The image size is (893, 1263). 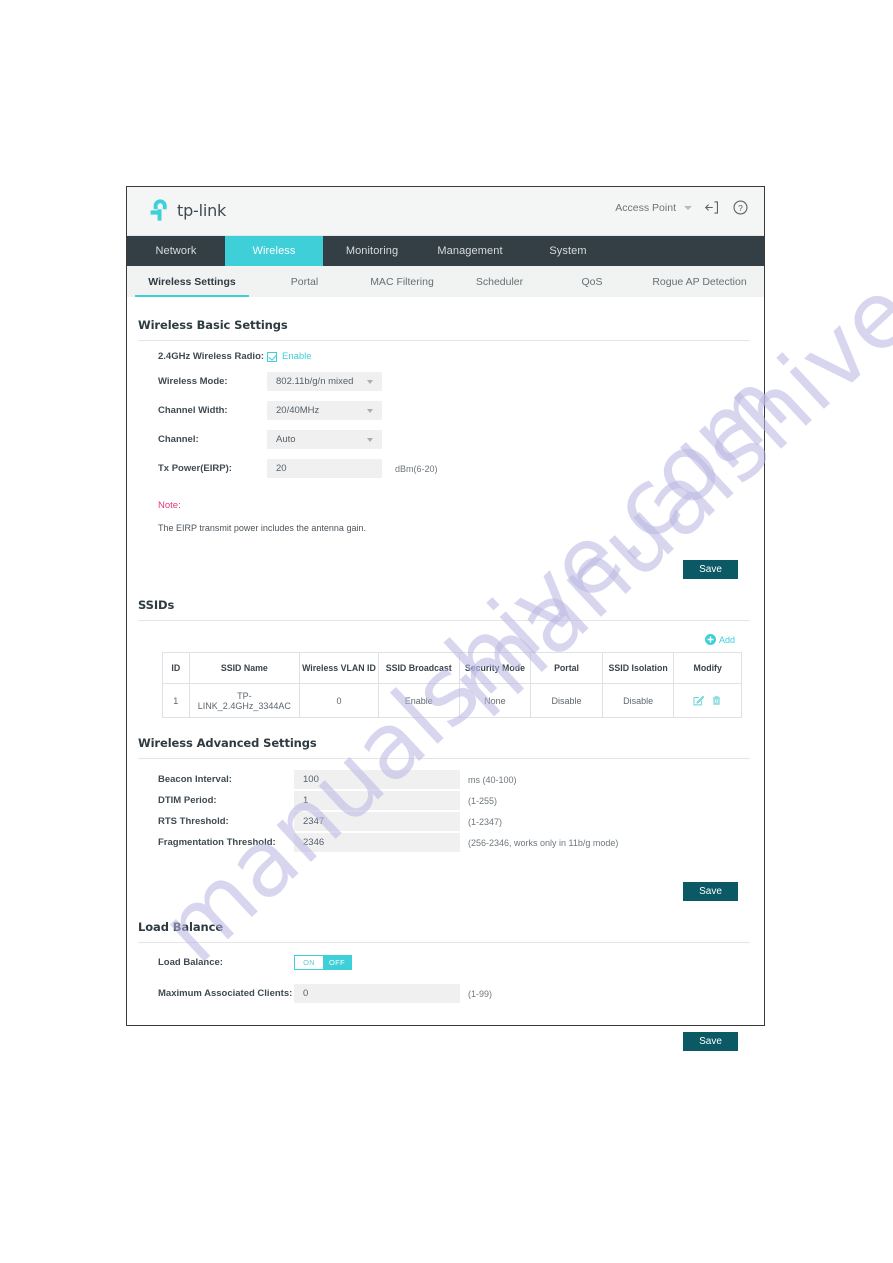 I want to click on tab-portal-label: Portal, so click(x=304, y=281).